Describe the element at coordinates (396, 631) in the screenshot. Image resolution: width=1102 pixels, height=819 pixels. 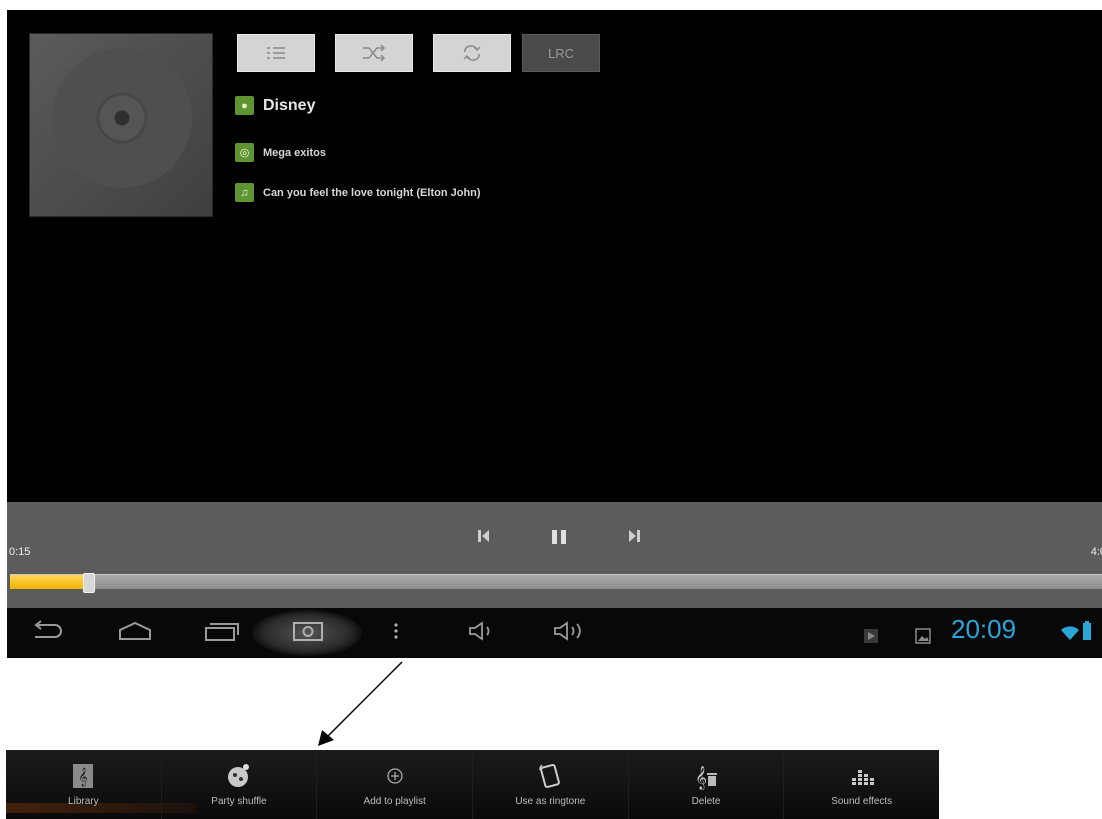
I see `overflow-menu-icon` at that location.